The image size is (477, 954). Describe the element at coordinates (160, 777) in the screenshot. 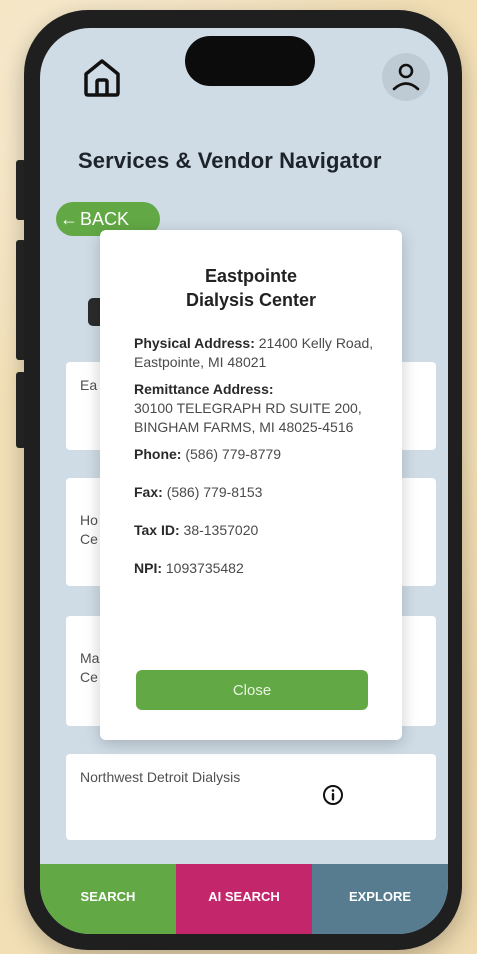

I see `list-item-label: Northwest Detroit Dialysis` at that location.